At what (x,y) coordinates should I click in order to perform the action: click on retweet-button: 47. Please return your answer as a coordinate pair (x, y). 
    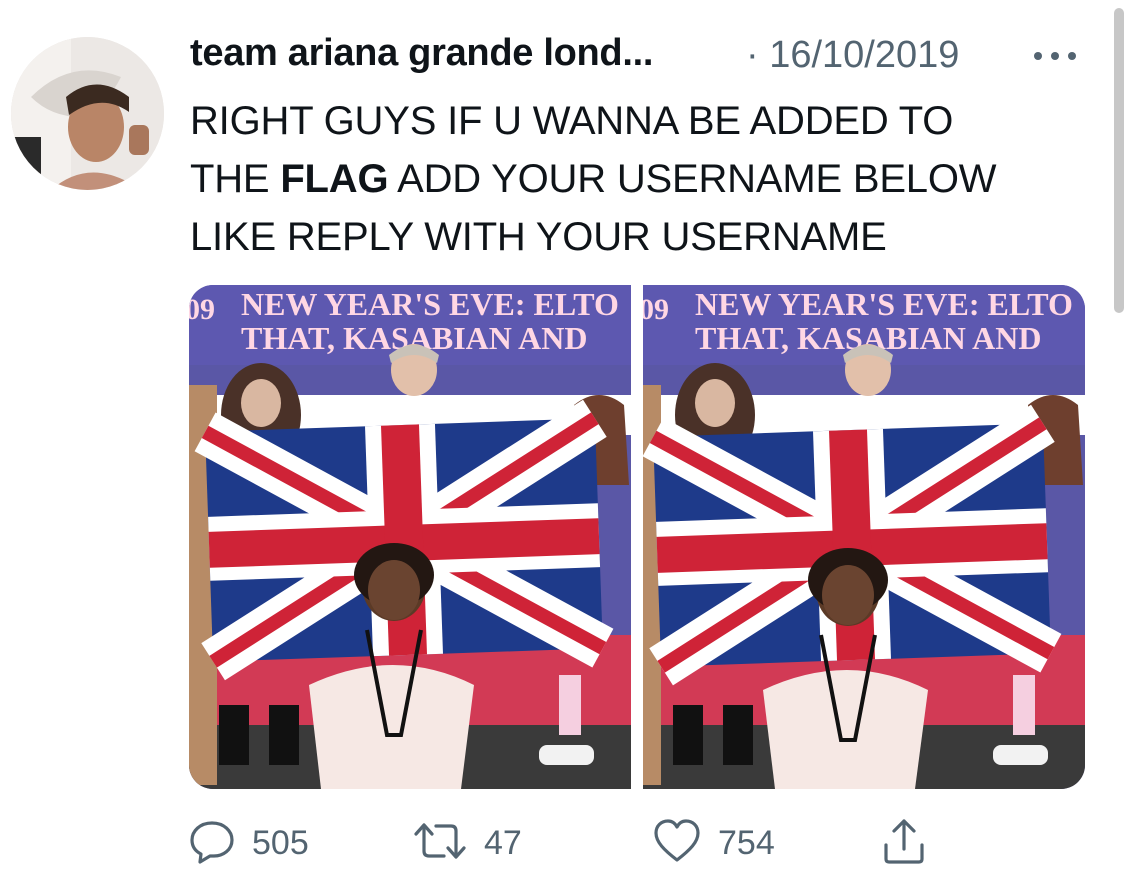
    Looking at the image, I should click on (467, 843).